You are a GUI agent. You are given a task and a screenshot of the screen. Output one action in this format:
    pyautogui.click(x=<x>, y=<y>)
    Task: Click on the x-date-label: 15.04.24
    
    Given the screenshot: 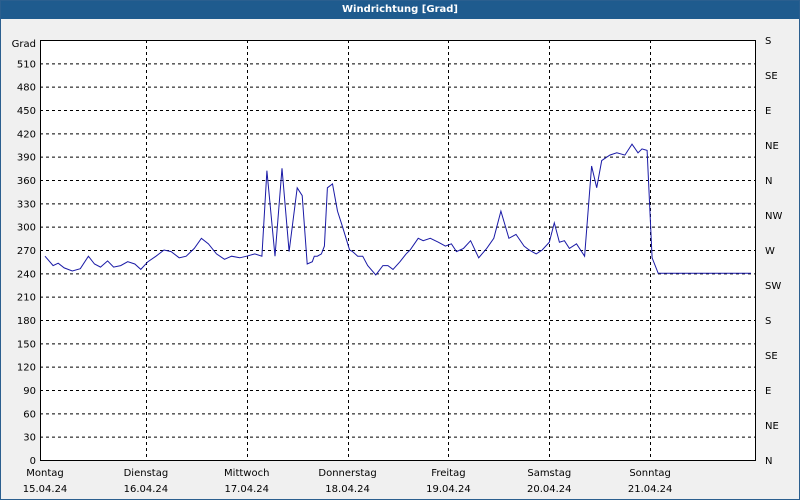 What is the action you would take?
    pyautogui.click(x=45, y=489)
    